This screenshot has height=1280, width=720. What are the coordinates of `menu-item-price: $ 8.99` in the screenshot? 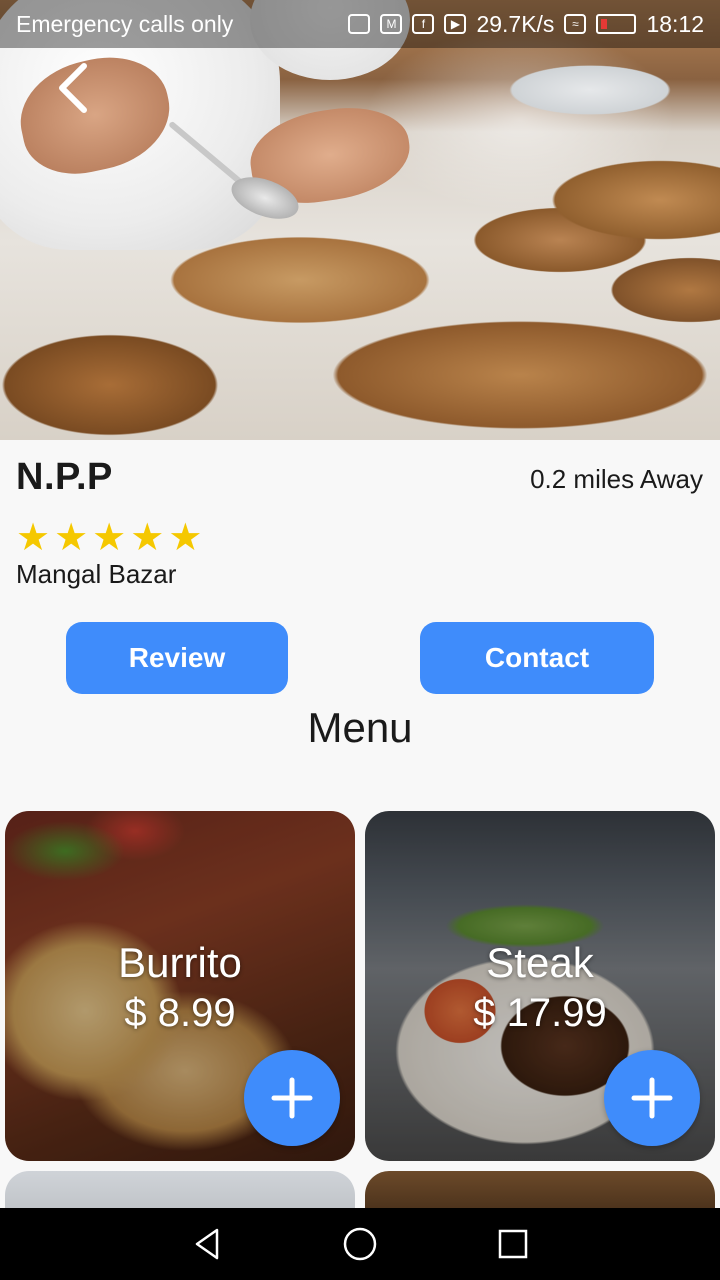 It's located at (180, 1013).